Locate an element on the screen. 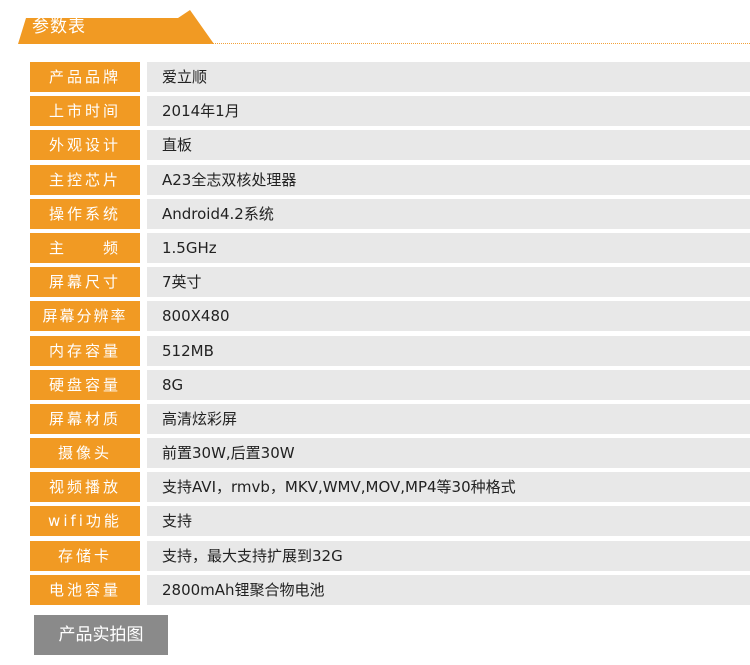  spec-row: 摄像头 前置30W,后置30W is located at coordinates (390, 453).